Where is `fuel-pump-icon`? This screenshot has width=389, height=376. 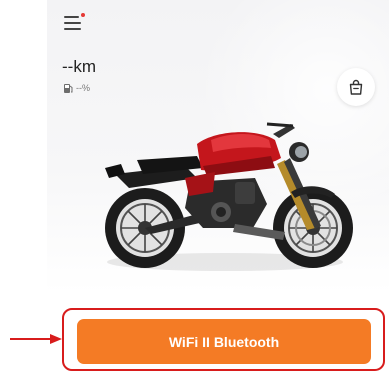
fuel-pump-icon is located at coordinates (68, 88).